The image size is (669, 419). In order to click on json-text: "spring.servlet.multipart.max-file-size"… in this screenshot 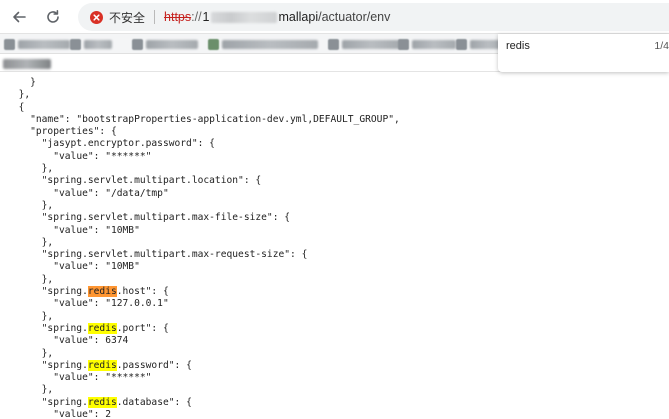, I will do `click(166, 218)`.